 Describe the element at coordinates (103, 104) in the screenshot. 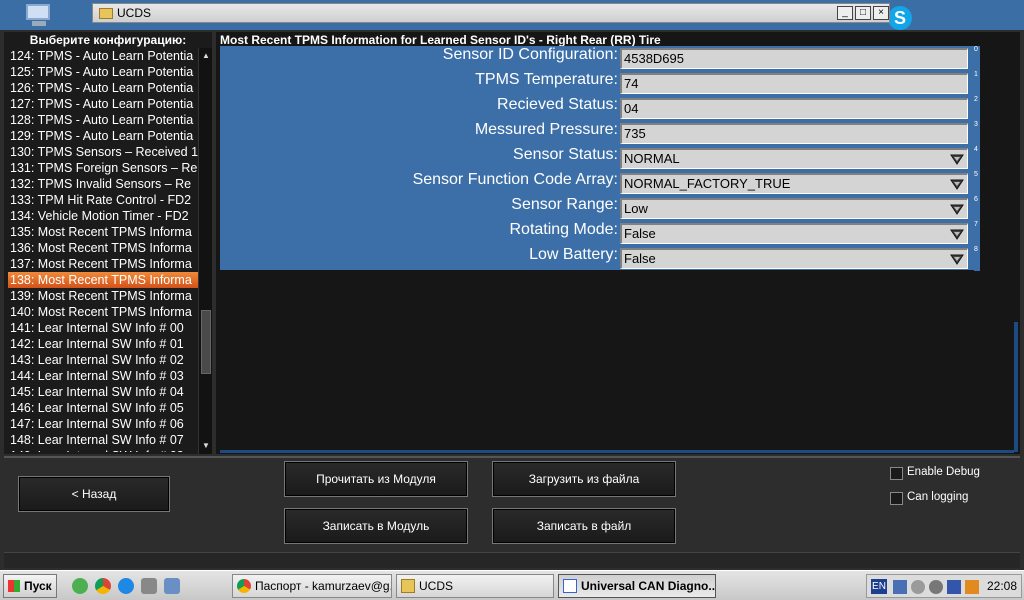

I see `config-list-item: 127: TPMS - Auto Learn Potentia` at that location.